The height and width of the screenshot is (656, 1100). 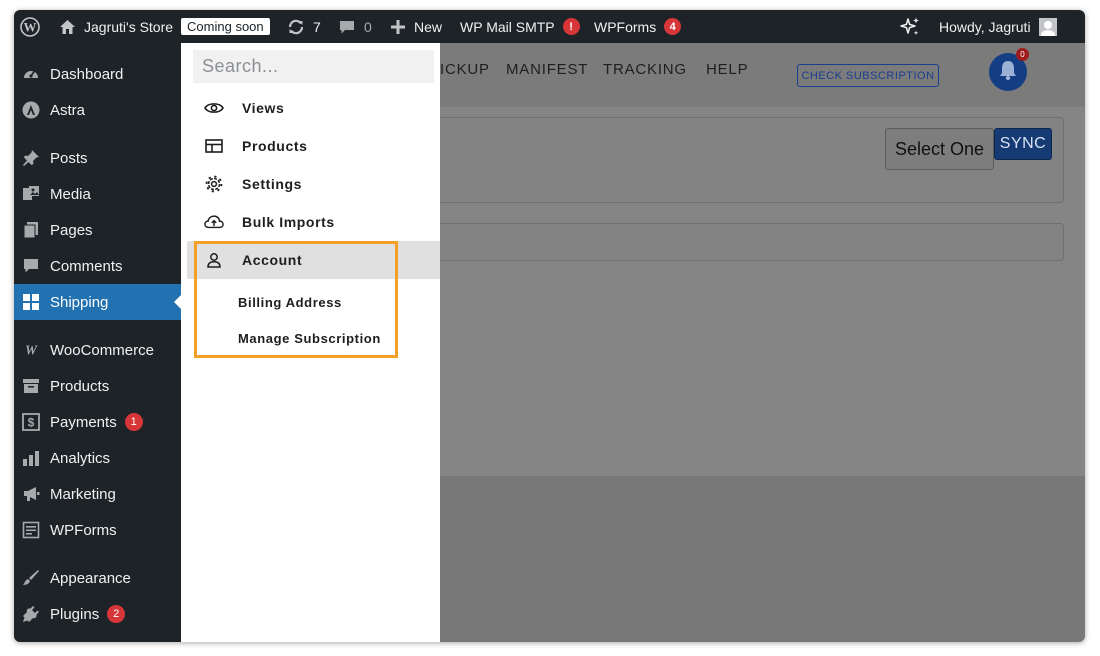 I want to click on sidebar-item-appearance: Appearance, so click(x=97, y=578).